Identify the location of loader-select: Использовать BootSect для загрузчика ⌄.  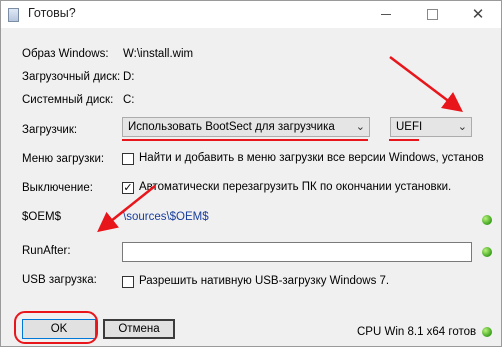
(246, 127).